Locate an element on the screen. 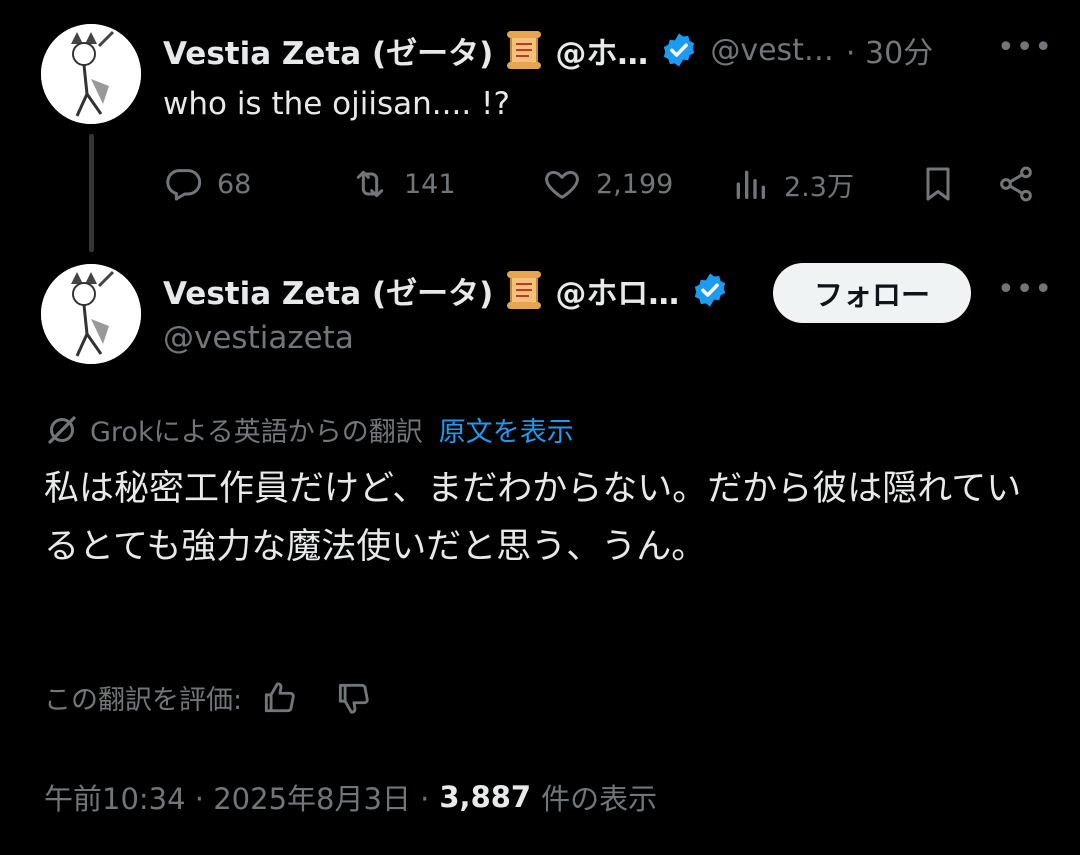 This screenshot has width=1080, height=855. view-count: 3,887 is located at coordinates (485, 797).